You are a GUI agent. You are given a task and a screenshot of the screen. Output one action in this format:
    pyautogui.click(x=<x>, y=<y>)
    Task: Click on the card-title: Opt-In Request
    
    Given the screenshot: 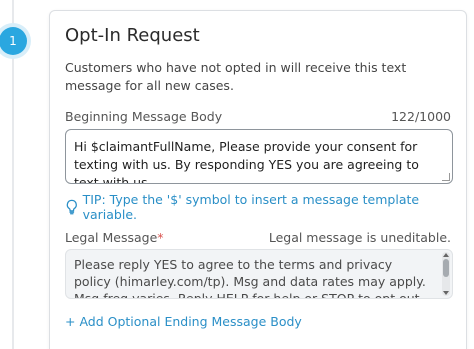 What is the action you would take?
    pyautogui.click(x=132, y=35)
    